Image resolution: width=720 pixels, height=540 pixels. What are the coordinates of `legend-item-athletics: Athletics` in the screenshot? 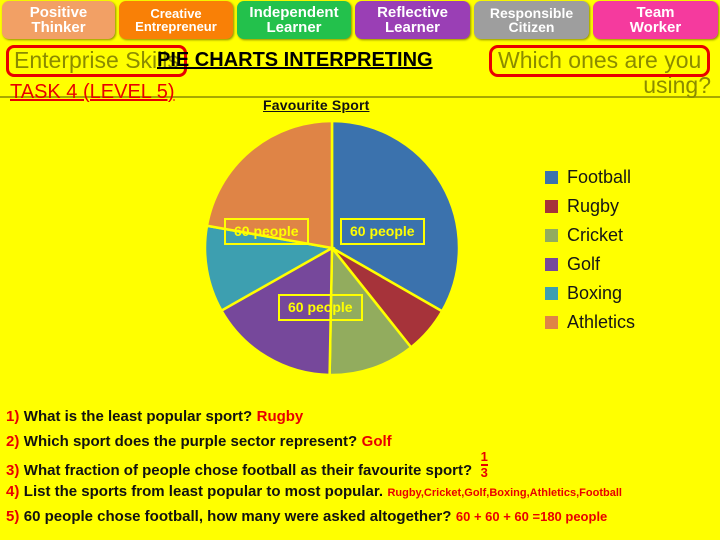 It's located at (590, 322).